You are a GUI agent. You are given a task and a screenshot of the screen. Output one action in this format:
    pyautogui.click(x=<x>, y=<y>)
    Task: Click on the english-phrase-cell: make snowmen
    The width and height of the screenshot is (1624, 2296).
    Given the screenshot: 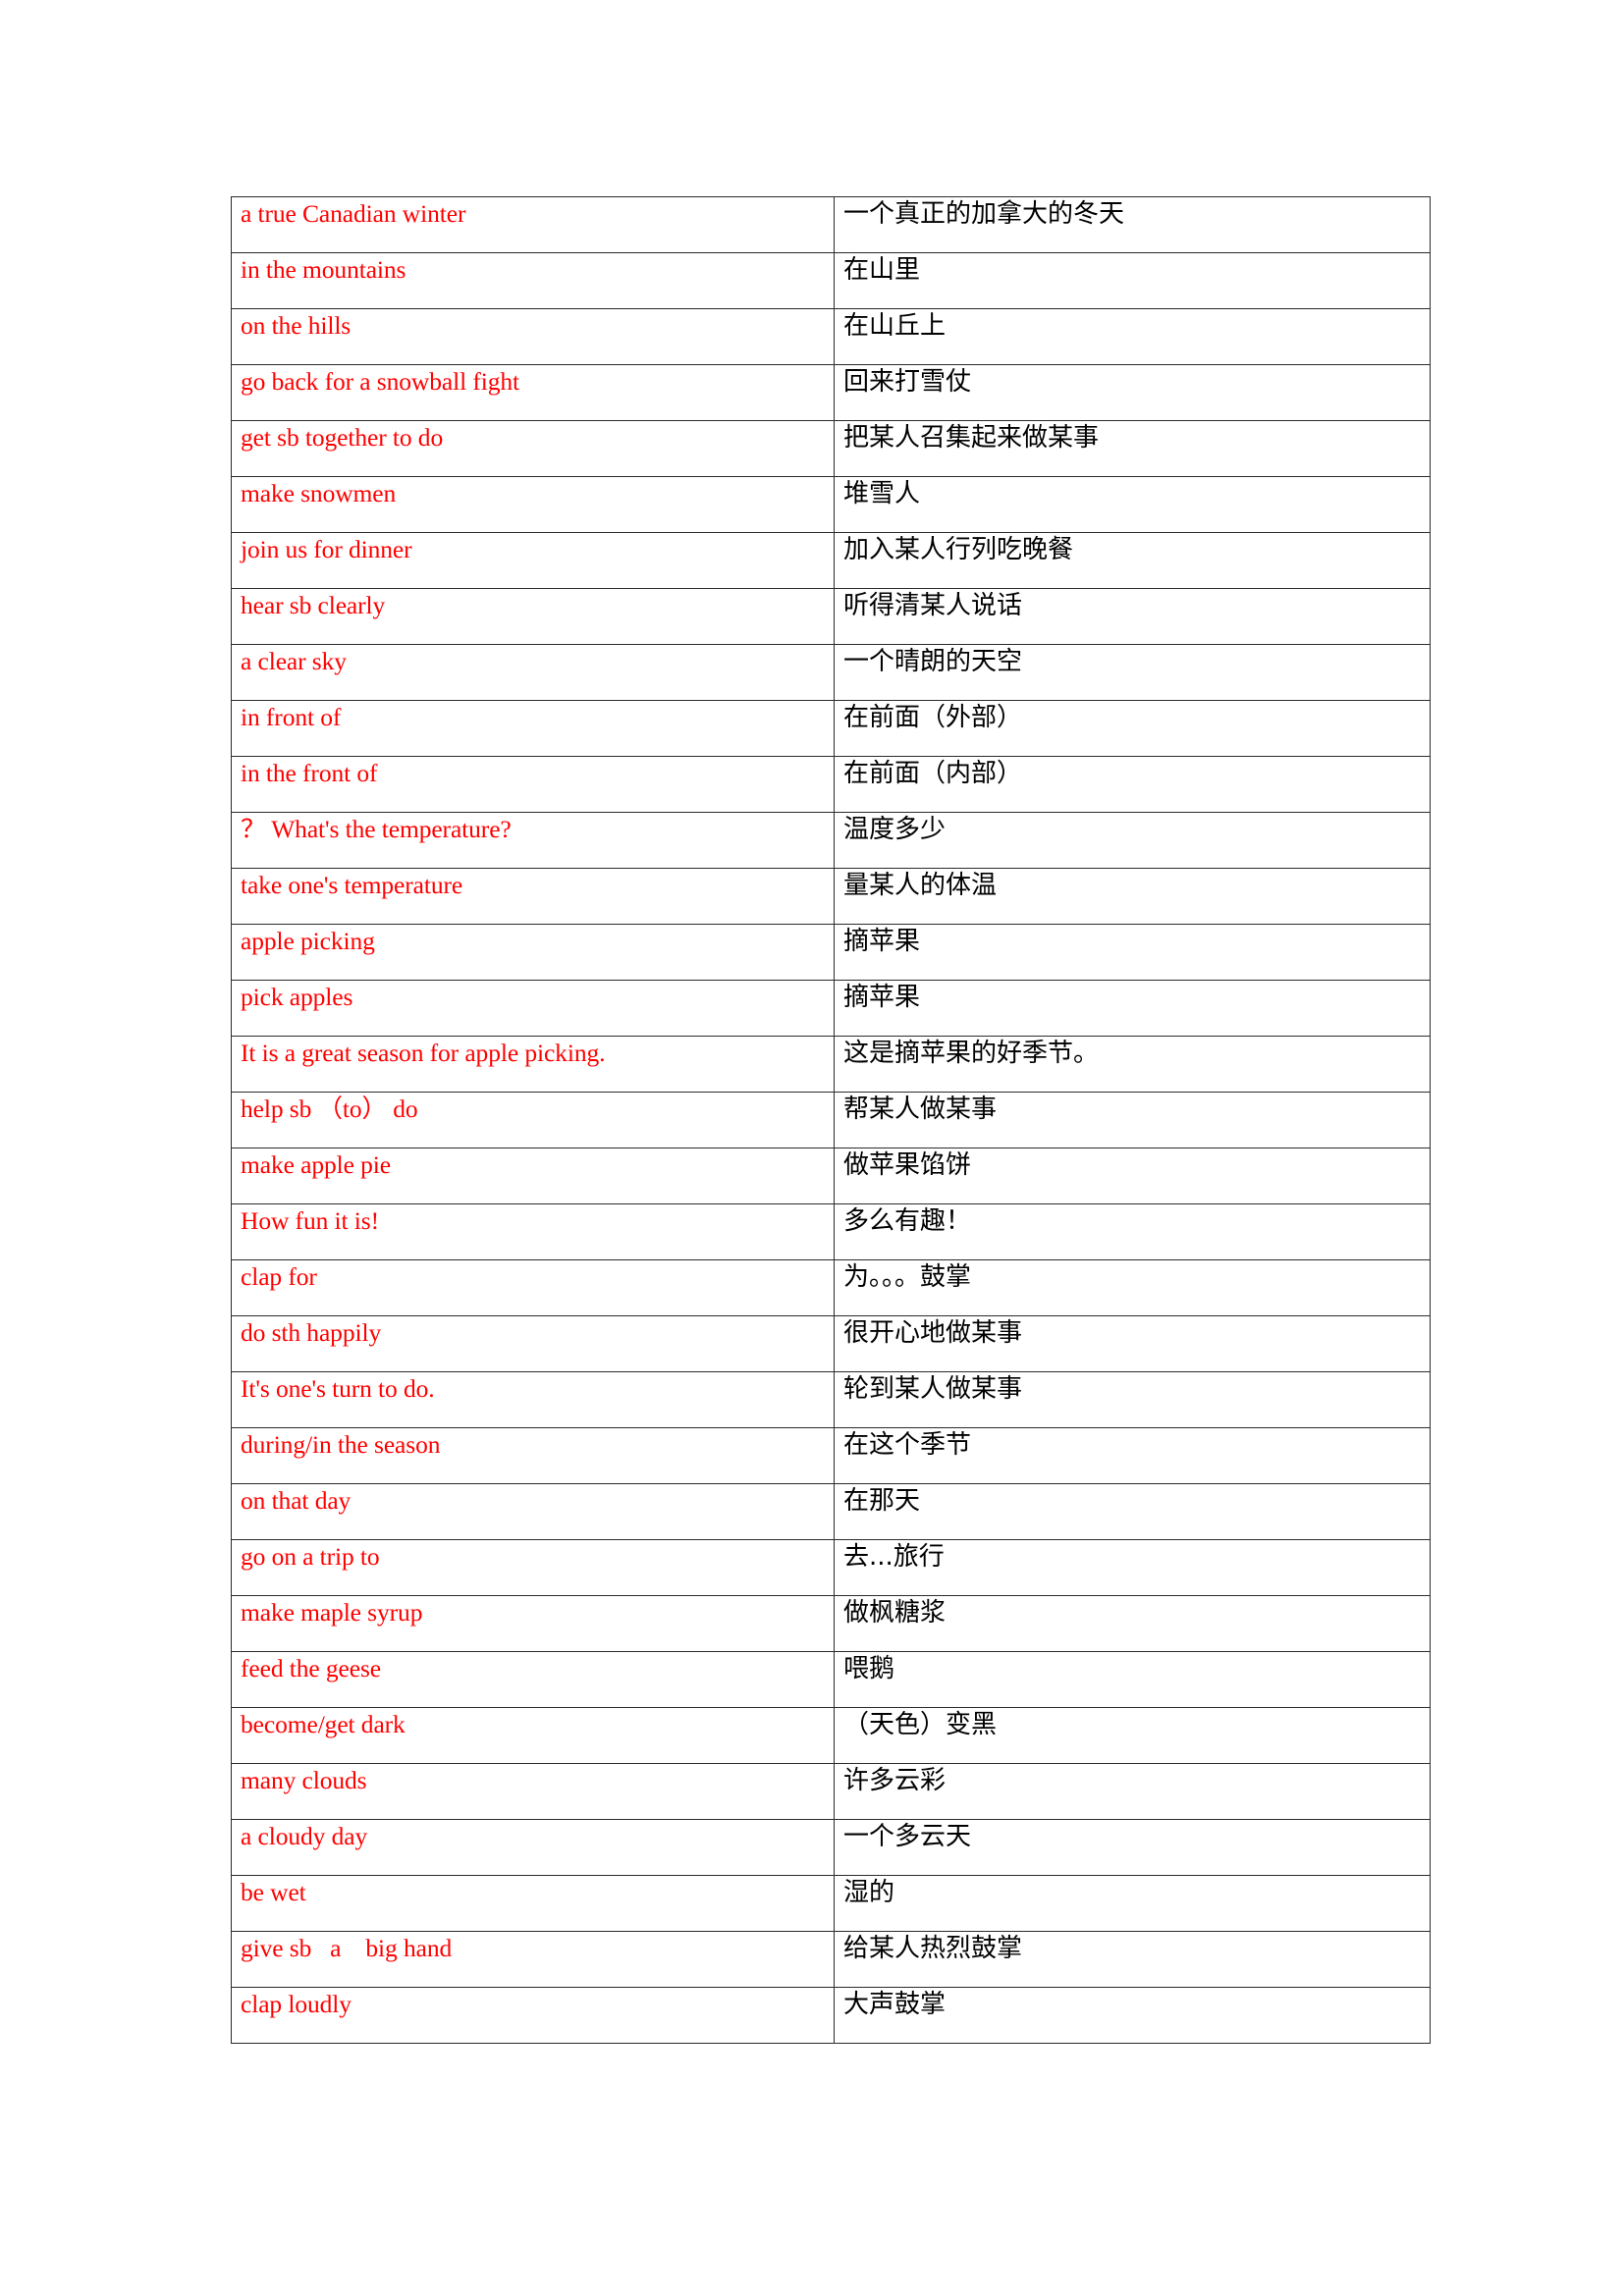 What is the action you would take?
    pyautogui.click(x=533, y=504)
    